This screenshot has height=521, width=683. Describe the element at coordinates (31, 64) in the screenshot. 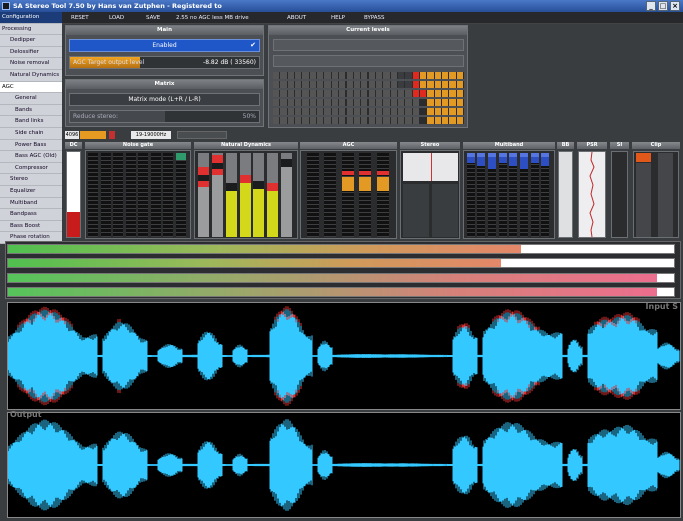

I see `sidebar-item: Noise removal` at that location.